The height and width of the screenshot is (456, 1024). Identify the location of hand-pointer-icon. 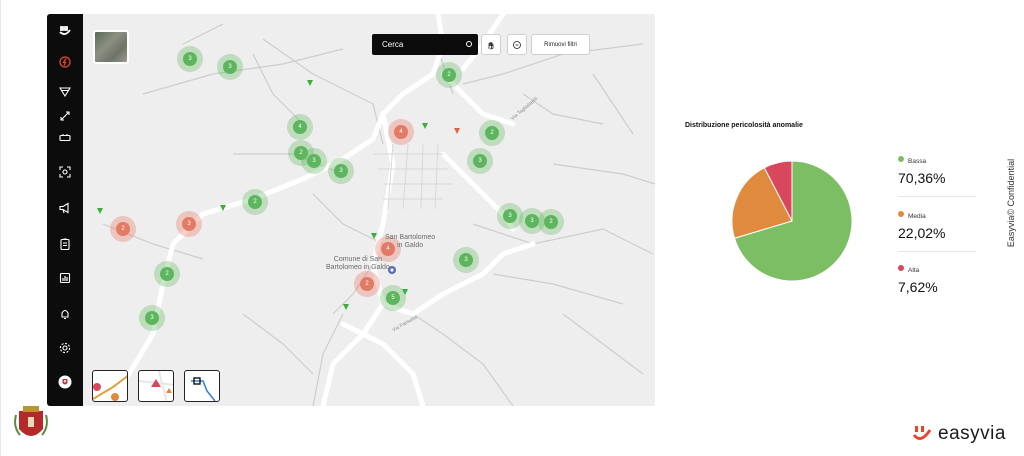
(491, 45).